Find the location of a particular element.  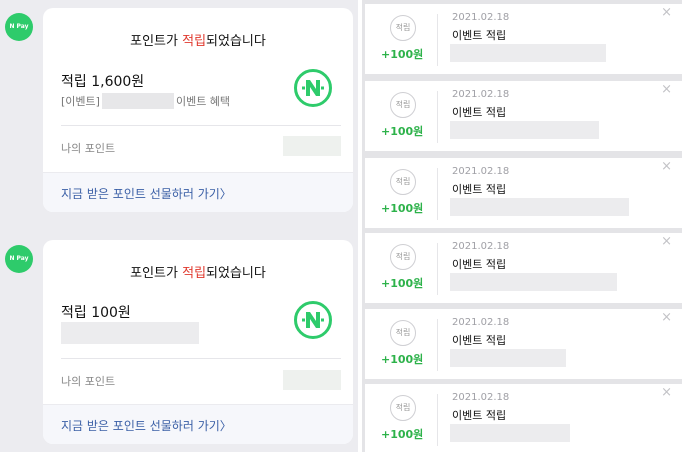

event-description: [이벤트] 이벤트 혜택 is located at coordinates (146, 101).